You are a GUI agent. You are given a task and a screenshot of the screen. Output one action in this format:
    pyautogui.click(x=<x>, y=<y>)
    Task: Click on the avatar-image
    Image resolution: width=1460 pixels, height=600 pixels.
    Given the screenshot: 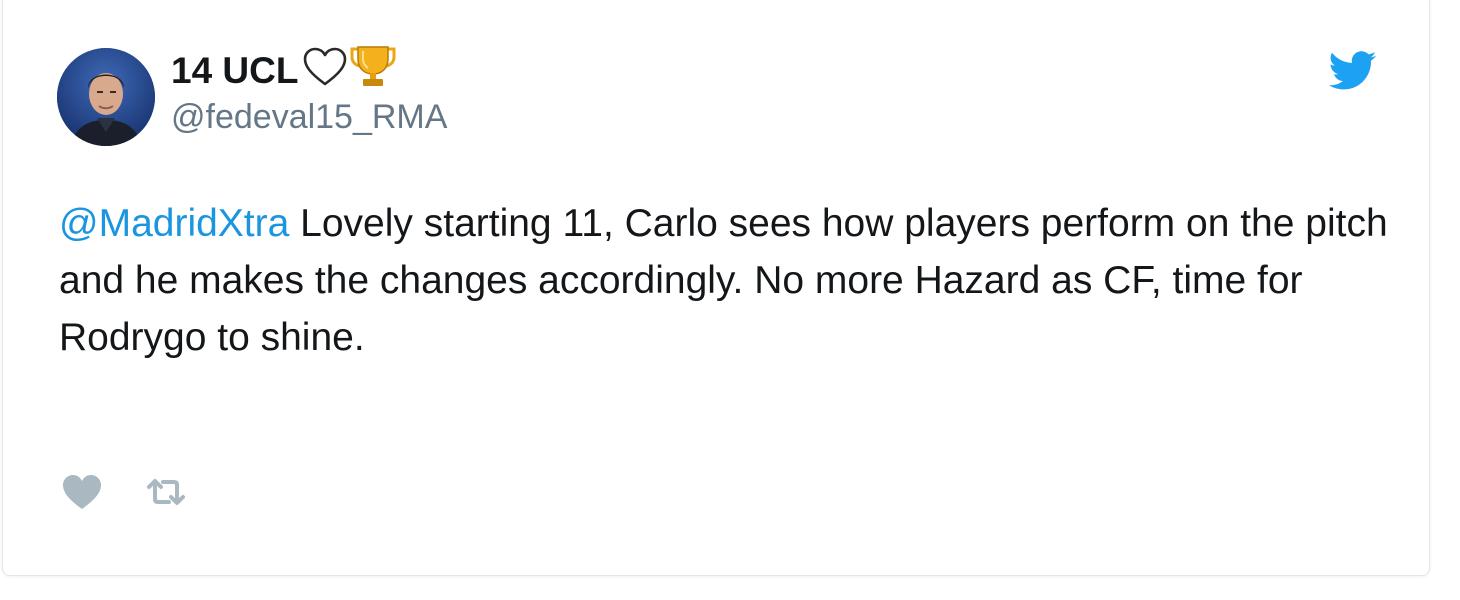 What is the action you would take?
    pyautogui.click(x=106, y=97)
    